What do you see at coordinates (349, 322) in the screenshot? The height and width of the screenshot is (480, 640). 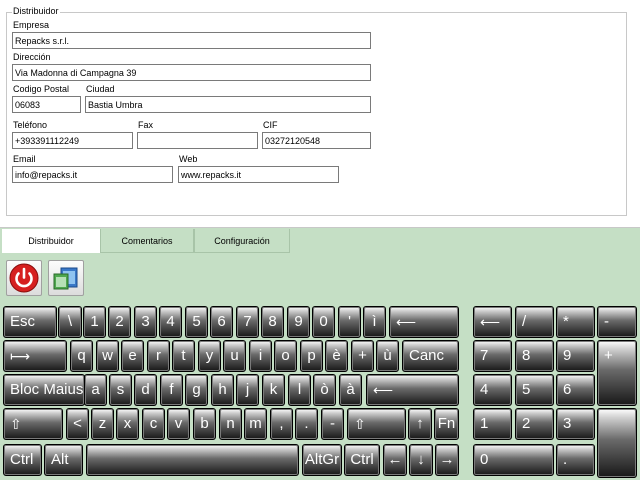 I see `key-apostrophe: '` at bounding box center [349, 322].